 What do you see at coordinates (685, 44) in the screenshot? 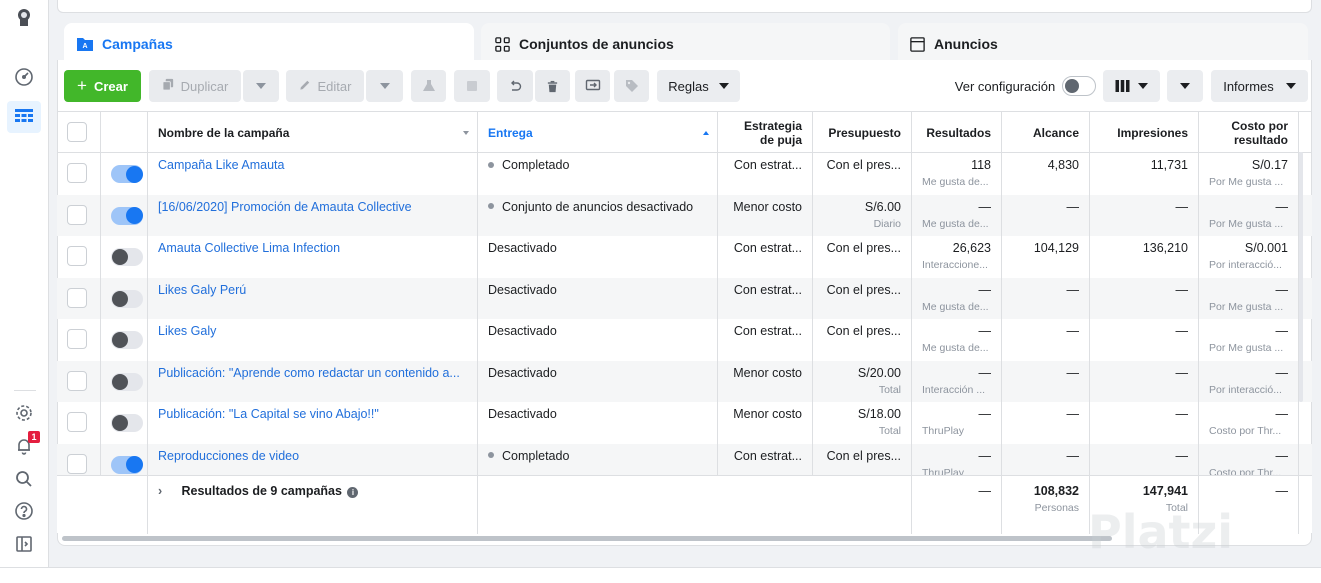
I see `tab-adsets: Conjuntos de anuncios` at bounding box center [685, 44].